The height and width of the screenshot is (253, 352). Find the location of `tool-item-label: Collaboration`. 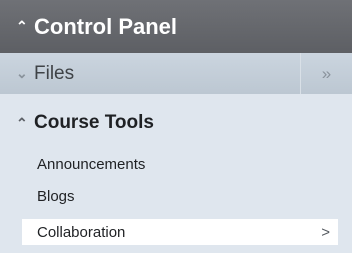

tool-item-label: Collaboration is located at coordinates (81, 232).